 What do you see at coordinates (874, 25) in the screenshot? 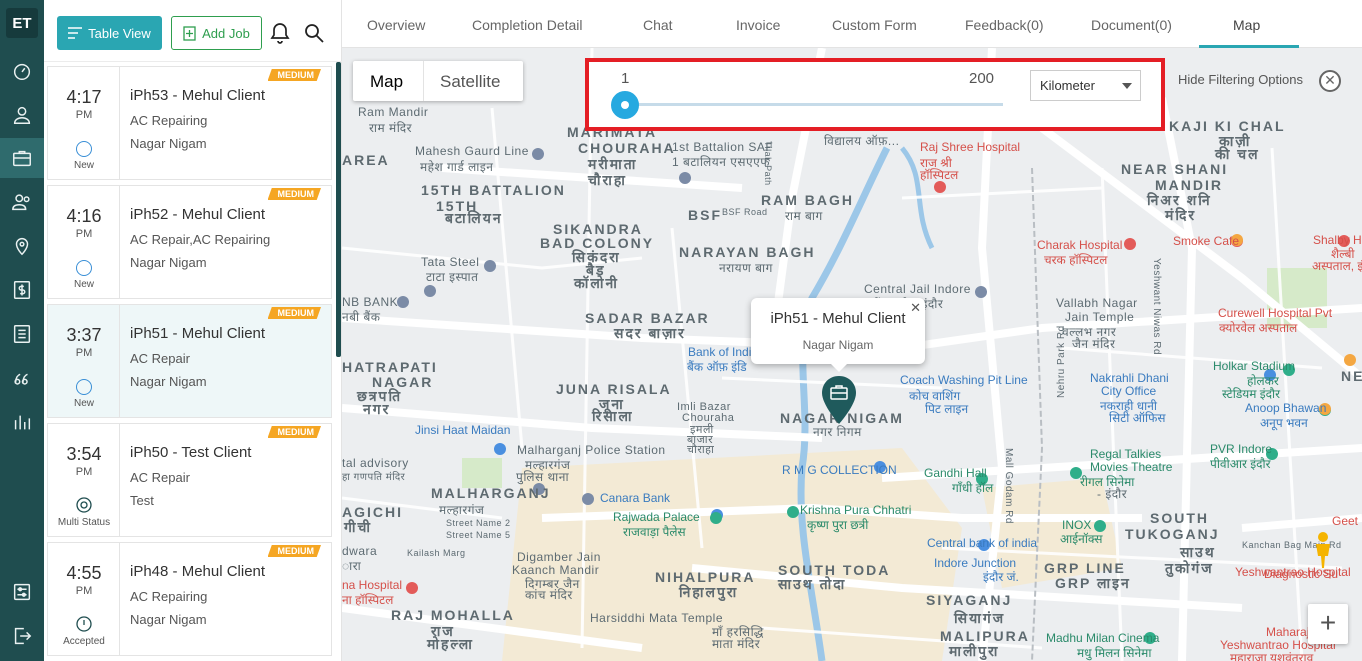
I see `tab-custom-form: Custom Form` at bounding box center [874, 25].